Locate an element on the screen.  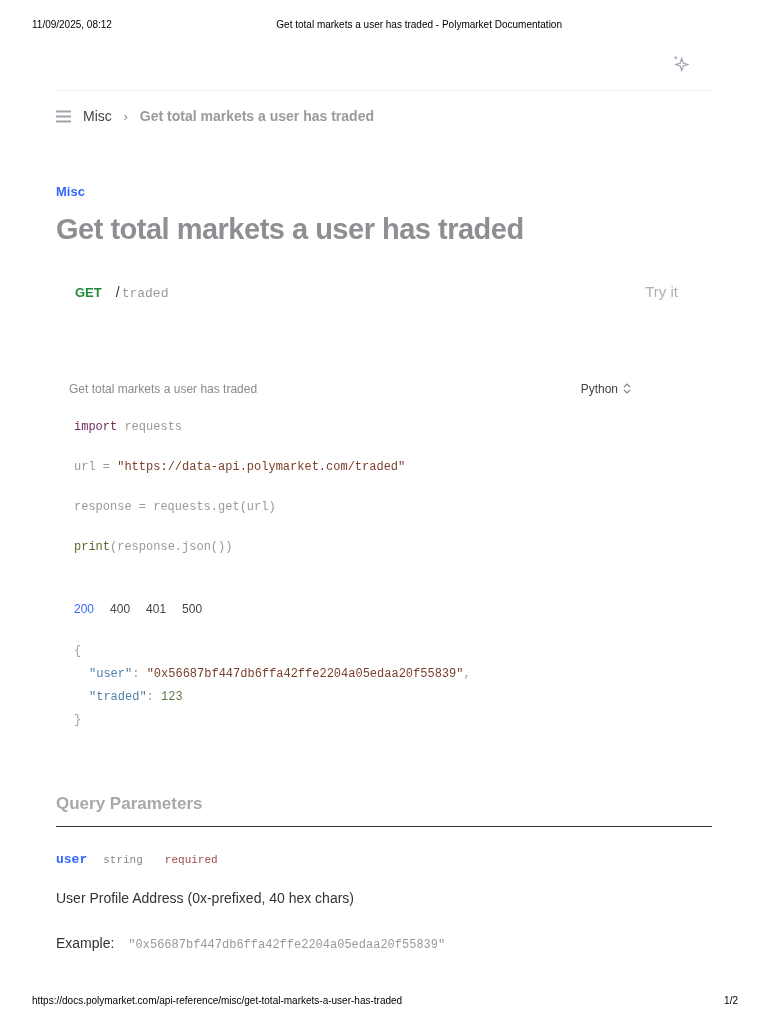
status-tab: 400 is located at coordinates (120, 608).